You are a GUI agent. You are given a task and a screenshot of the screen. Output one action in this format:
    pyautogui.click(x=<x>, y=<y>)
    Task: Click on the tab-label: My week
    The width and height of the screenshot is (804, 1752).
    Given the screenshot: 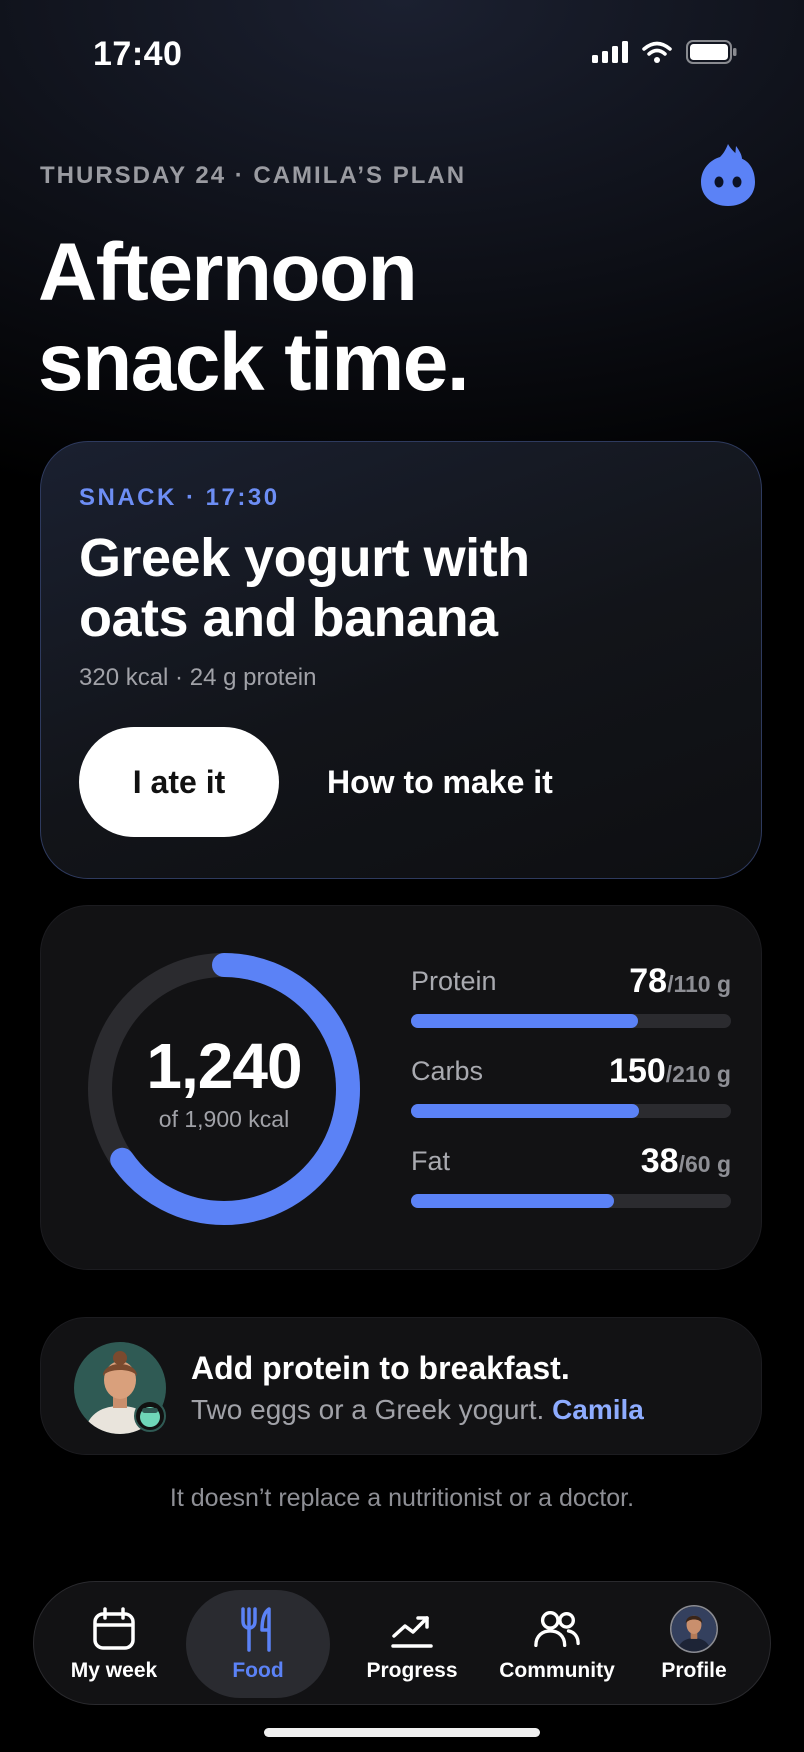 What is the action you would take?
    pyautogui.click(x=114, y=1670)
    